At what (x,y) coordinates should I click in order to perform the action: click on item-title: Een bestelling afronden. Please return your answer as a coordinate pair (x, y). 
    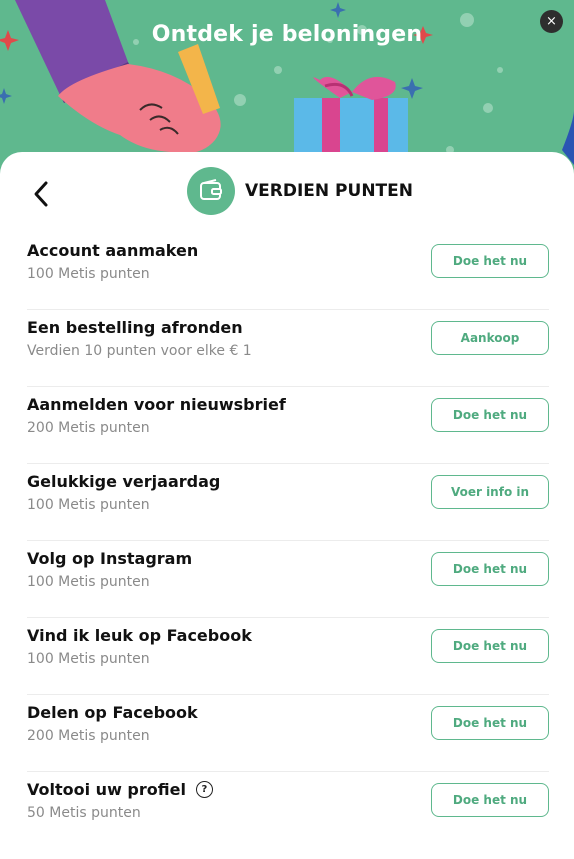
    Looking at the image, I should click on (135, 327).